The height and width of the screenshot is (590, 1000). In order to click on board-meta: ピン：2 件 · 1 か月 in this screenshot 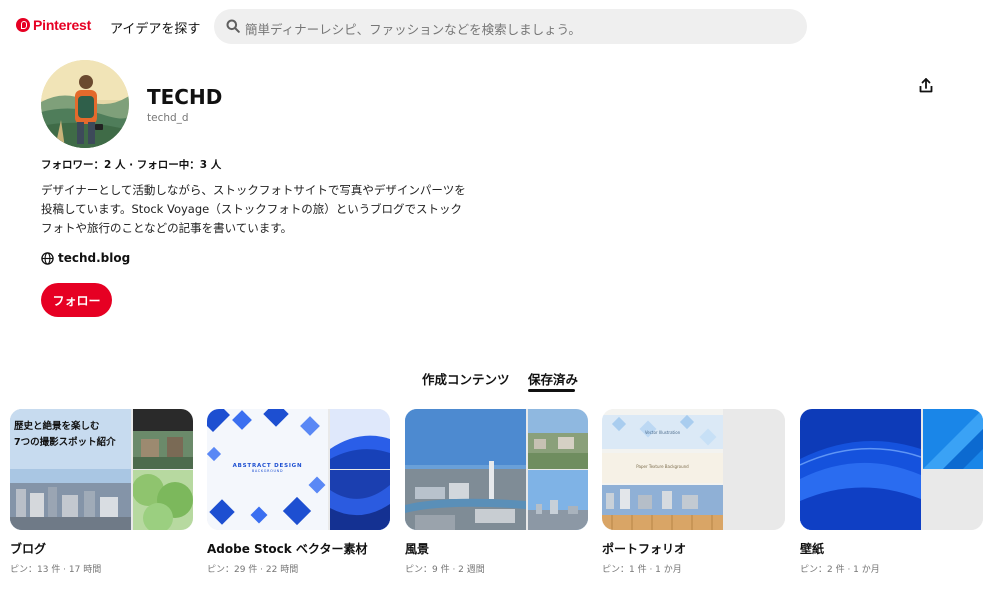, I will do `click(840, 570)`.